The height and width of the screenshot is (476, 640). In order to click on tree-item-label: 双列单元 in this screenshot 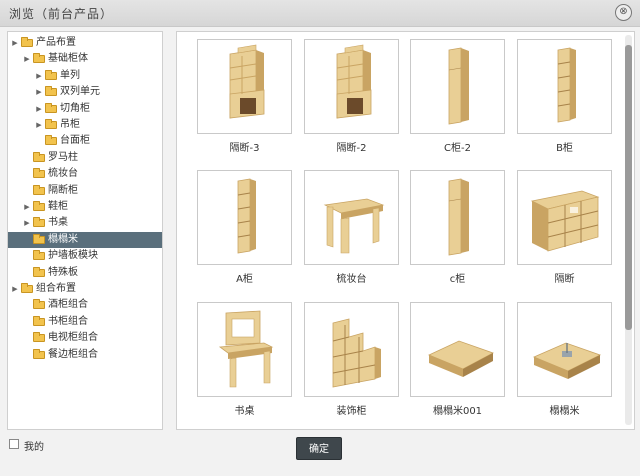, I will do `click(80, 92)`.